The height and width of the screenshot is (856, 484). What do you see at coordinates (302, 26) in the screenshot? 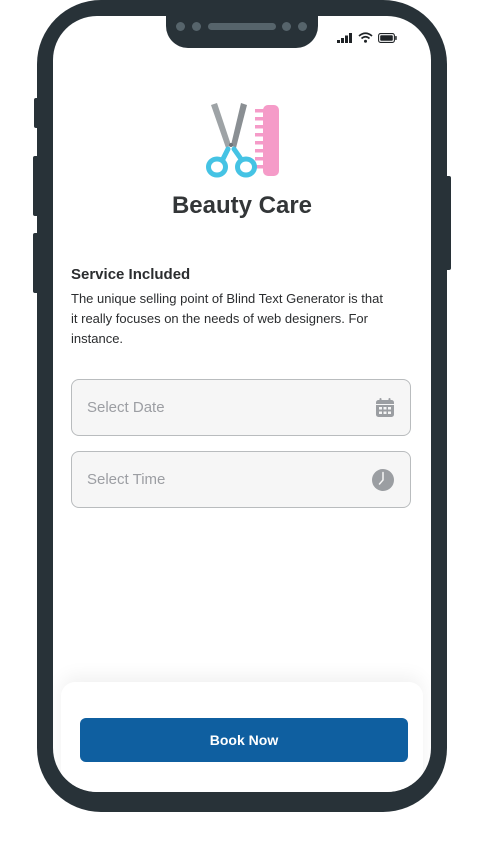
I see `front-camera` at bounding box center [302, 26].